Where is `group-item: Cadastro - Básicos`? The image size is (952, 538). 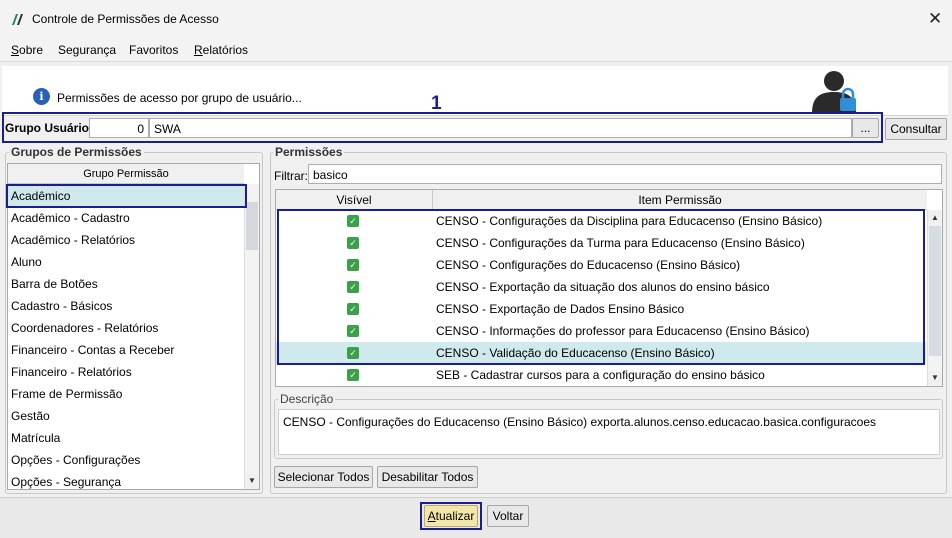
group-item: Cadastro - Básicos is located at coordinates (60, 306).